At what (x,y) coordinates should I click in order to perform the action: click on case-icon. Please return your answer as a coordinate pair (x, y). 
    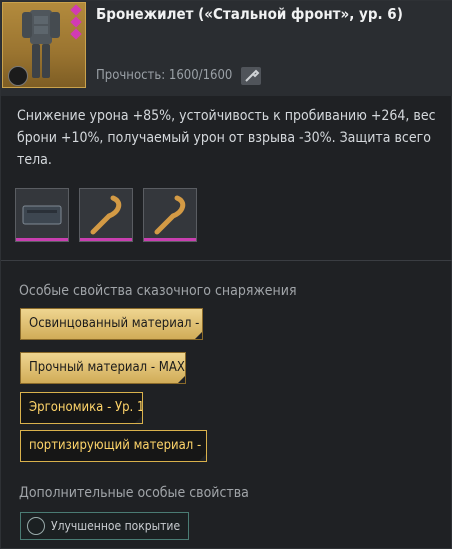
    Looking at the image, I should click on (42, 215).